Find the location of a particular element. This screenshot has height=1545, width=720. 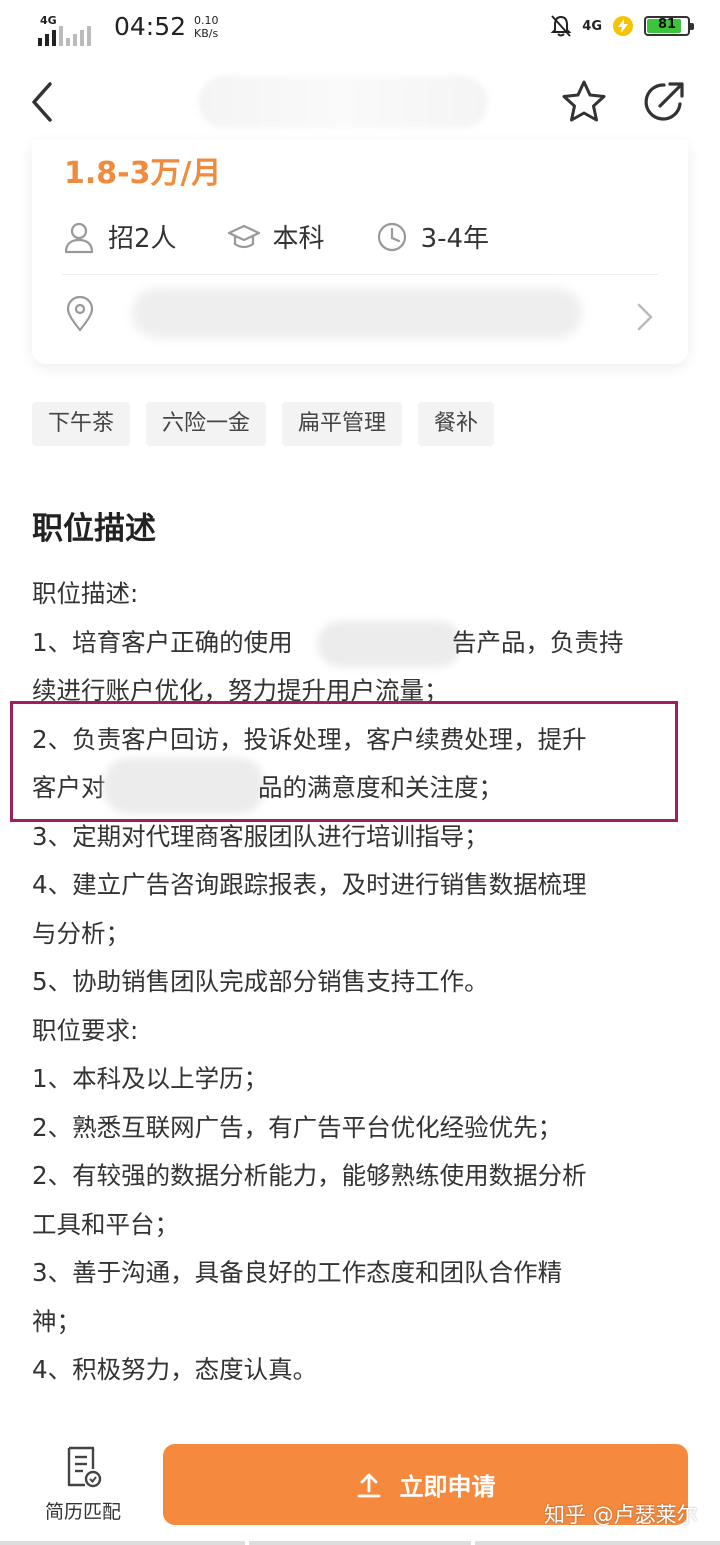

redacted-address is located at coordinates (357, 313).